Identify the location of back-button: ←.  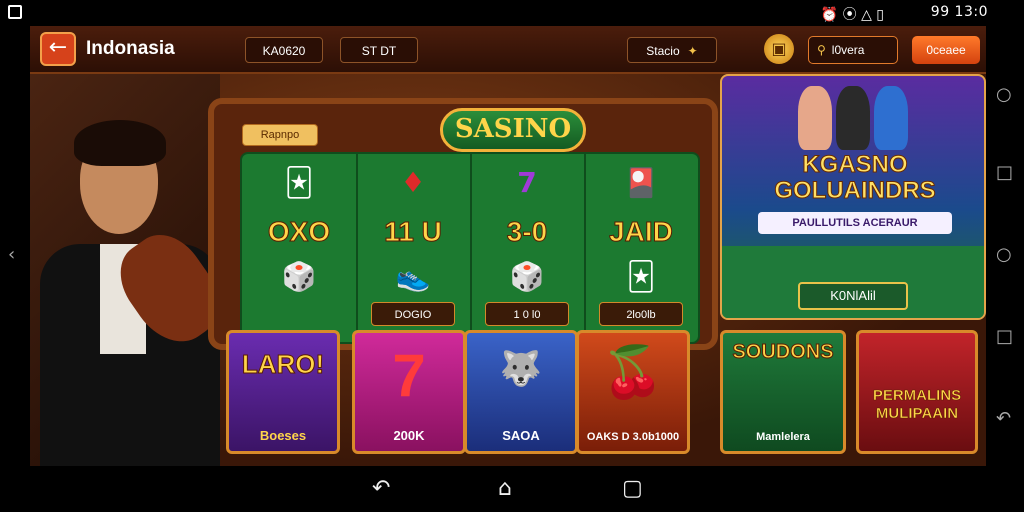
(58, 49).